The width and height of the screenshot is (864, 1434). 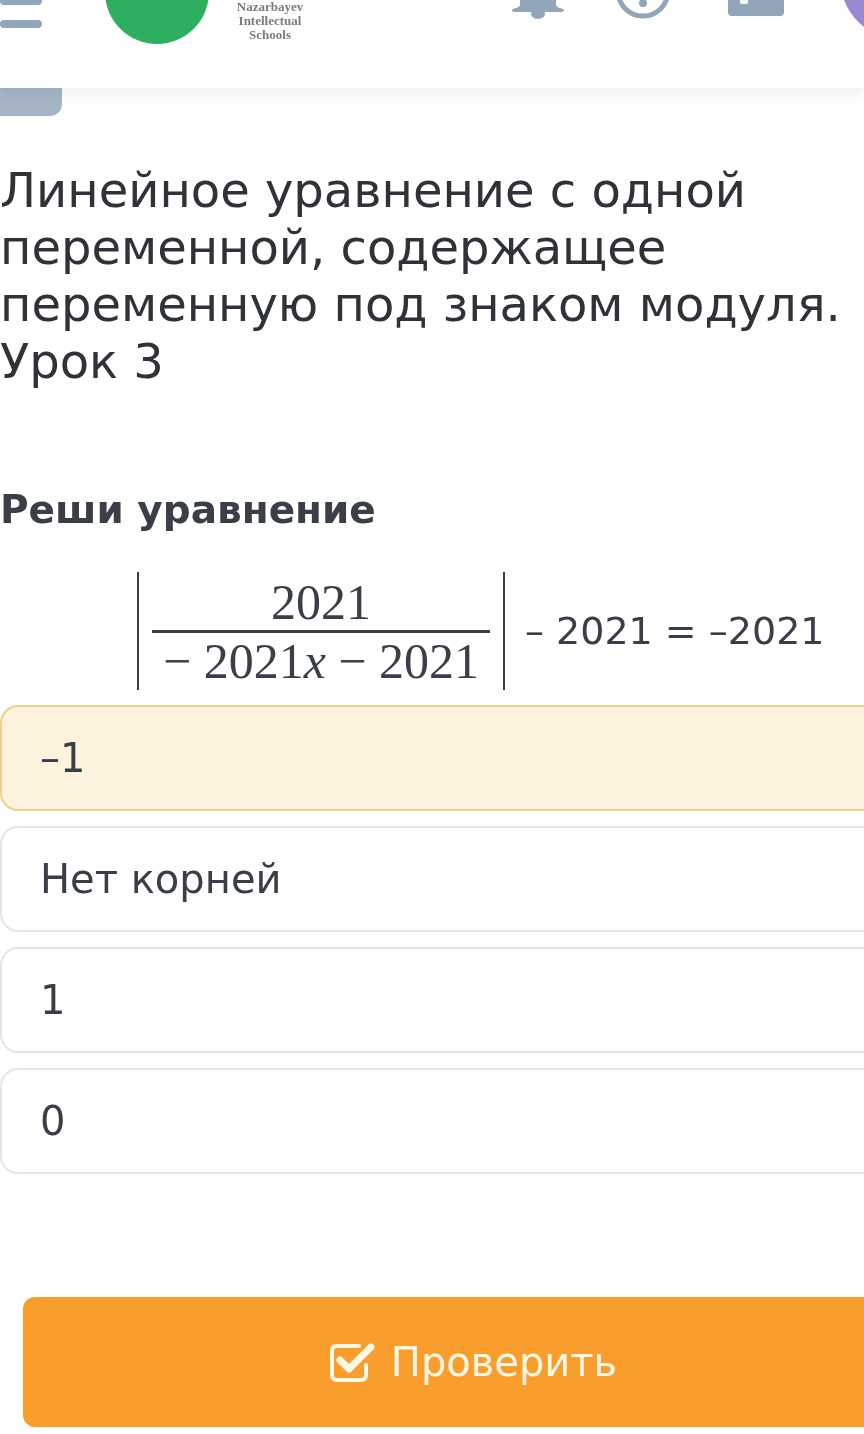 What do you see at coordinates (432, 879) in the screenshot?
I see `answer-option: Нет корней` at bounding box center [432, 879].